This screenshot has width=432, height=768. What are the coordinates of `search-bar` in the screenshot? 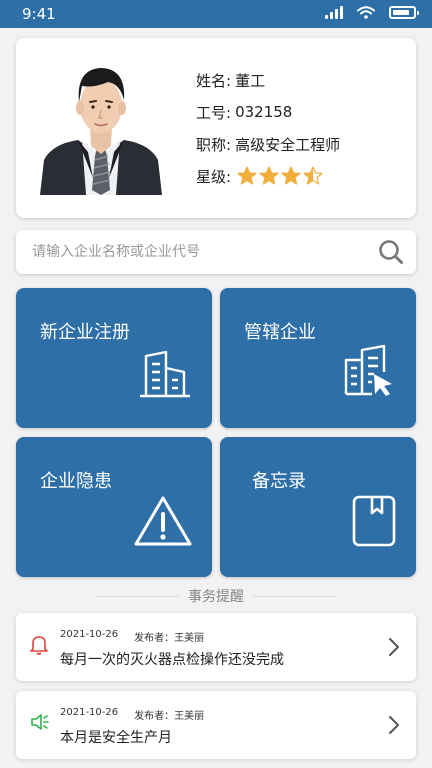 It's located at (216, 252).